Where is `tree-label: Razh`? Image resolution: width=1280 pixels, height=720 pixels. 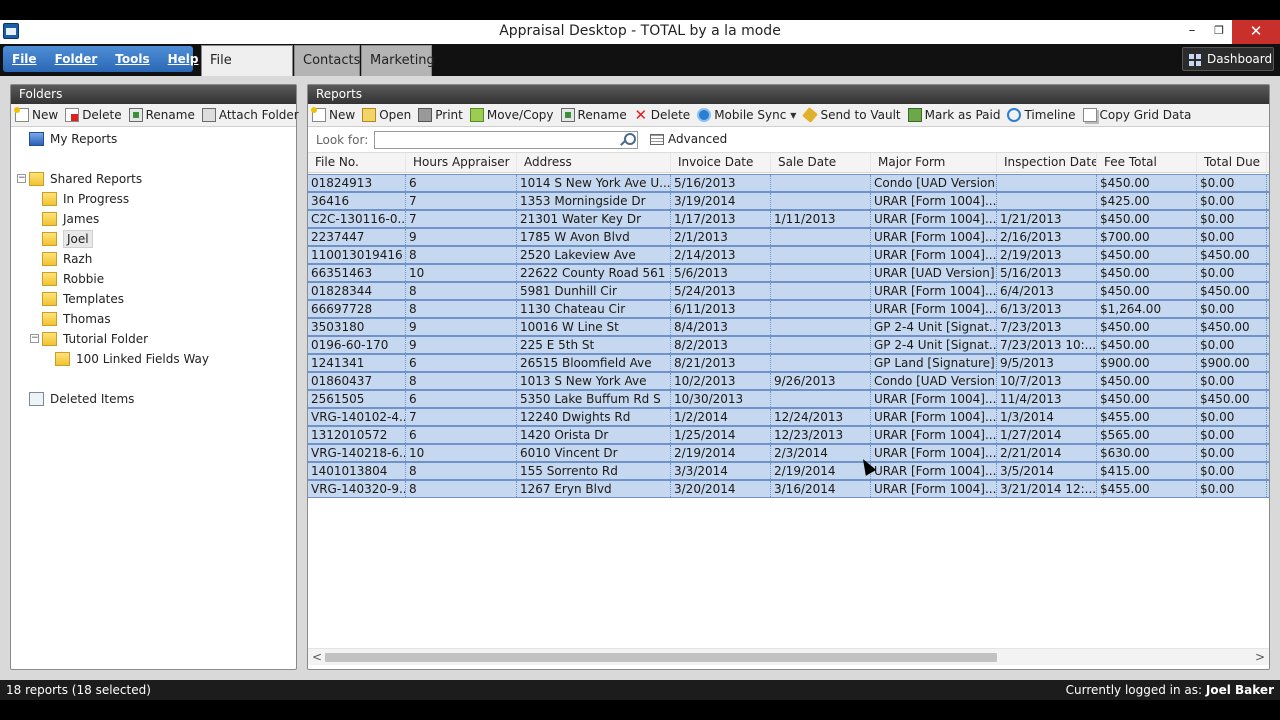 tree-label: Razh is located at coordinates (78, 259).